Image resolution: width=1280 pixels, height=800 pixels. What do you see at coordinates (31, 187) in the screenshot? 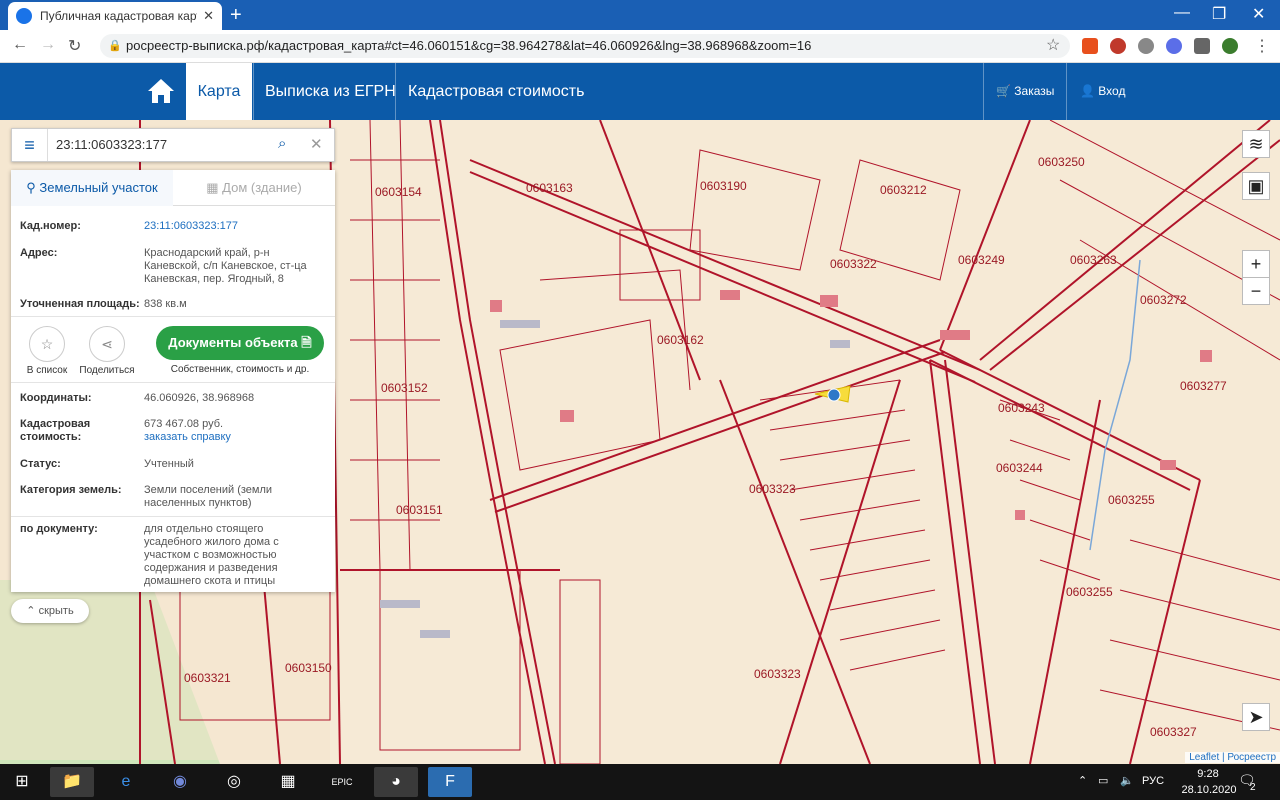
I see `location-pin-icon: ⚲` at bounding box center [31, 187].